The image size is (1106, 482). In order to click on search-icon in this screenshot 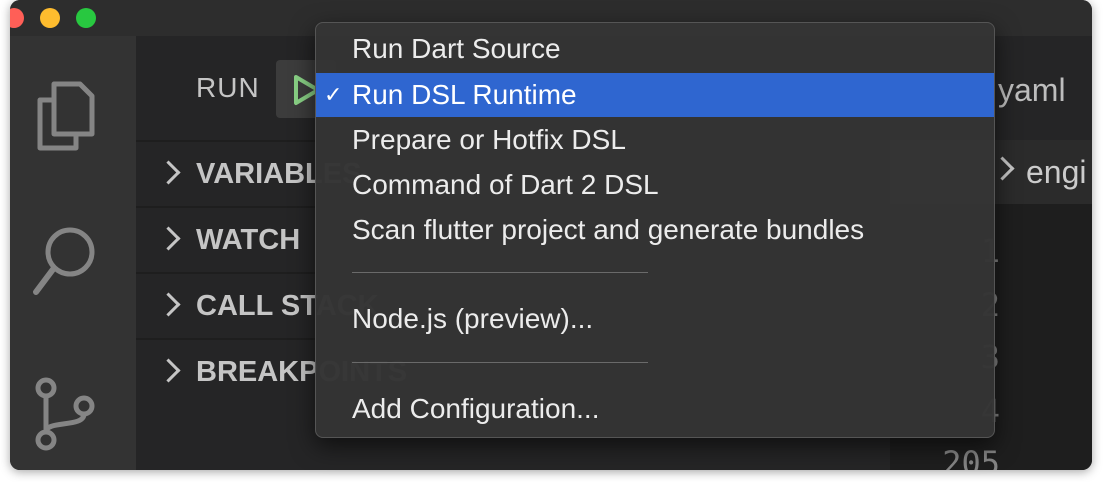, I will do `click(65, 260)`.